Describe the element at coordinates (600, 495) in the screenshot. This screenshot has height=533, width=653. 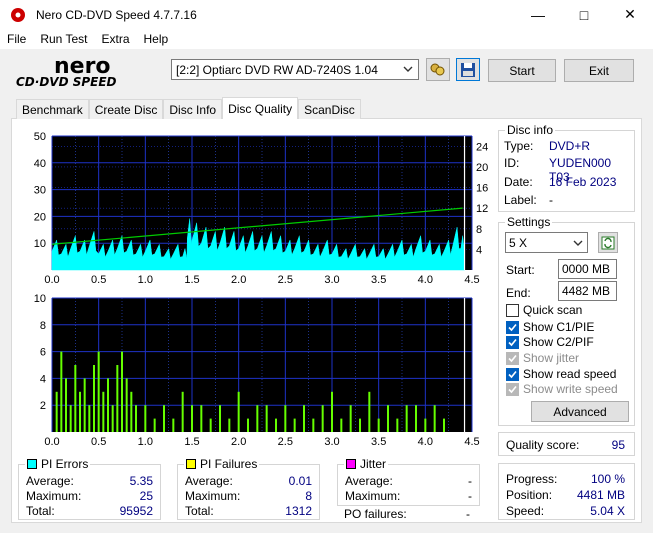
I see `position-value: 4481 MB` at that location.